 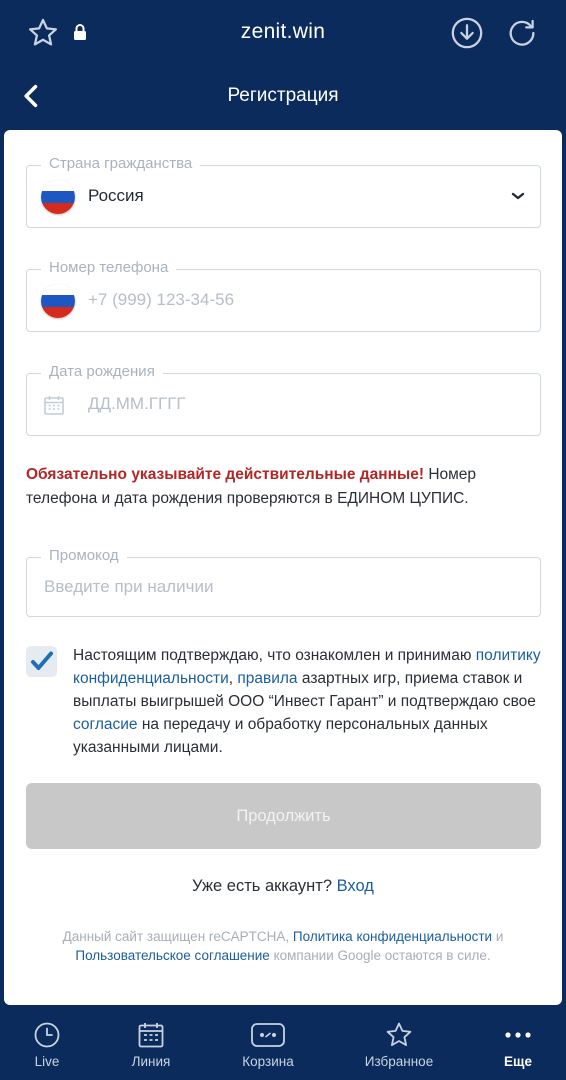 What do you see at coordinates (121, 163) in the screenshot?
I see `country-legend: Страна гражданства` at bounding box center [121, 163].